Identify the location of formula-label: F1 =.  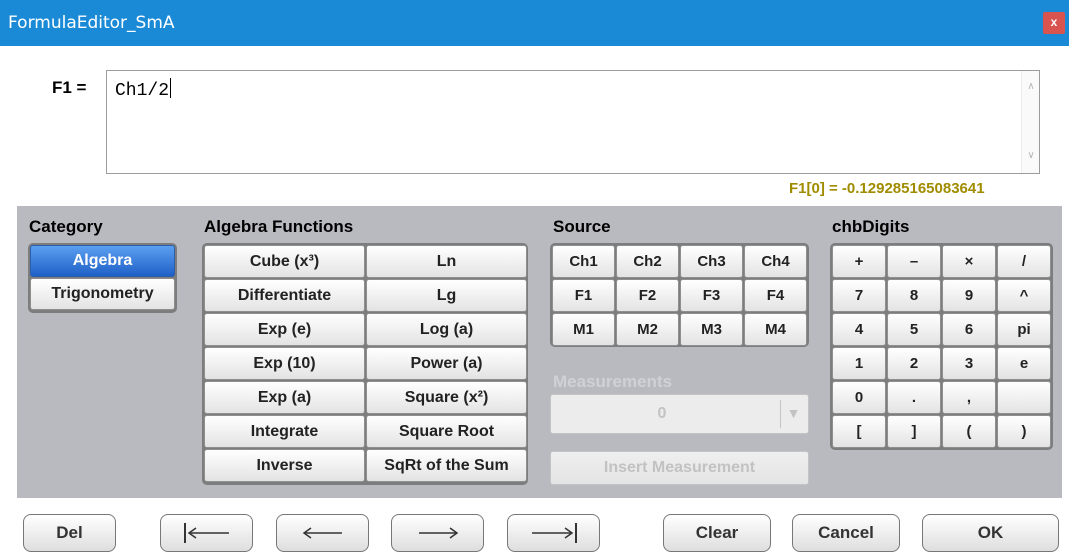
(69, 87).